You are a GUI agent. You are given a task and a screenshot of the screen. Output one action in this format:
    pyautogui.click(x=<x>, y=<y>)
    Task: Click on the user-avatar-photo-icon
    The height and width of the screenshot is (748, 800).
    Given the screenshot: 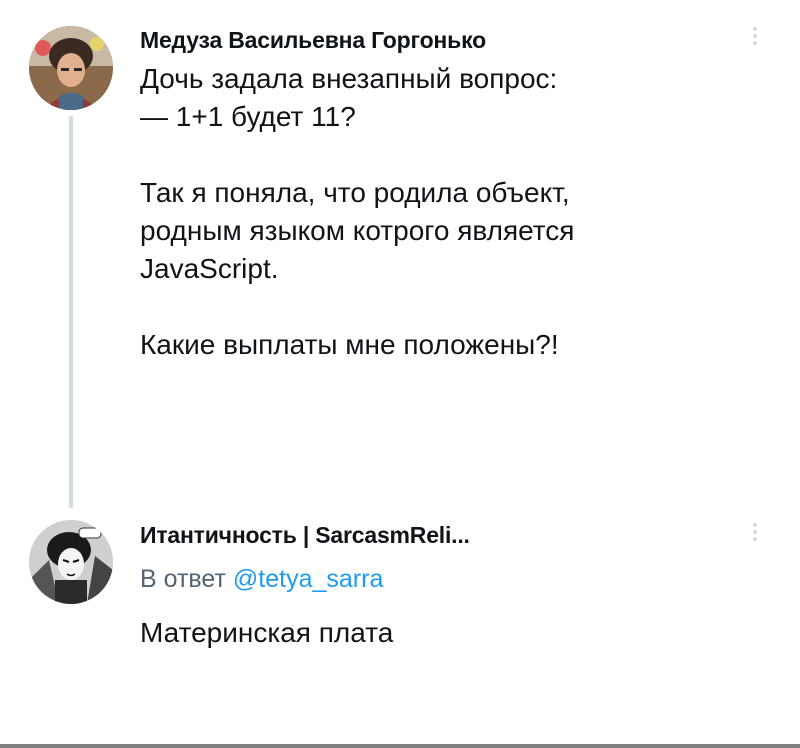 What is the action you would take?
    pyautogui.click(x=71, y=68)
    